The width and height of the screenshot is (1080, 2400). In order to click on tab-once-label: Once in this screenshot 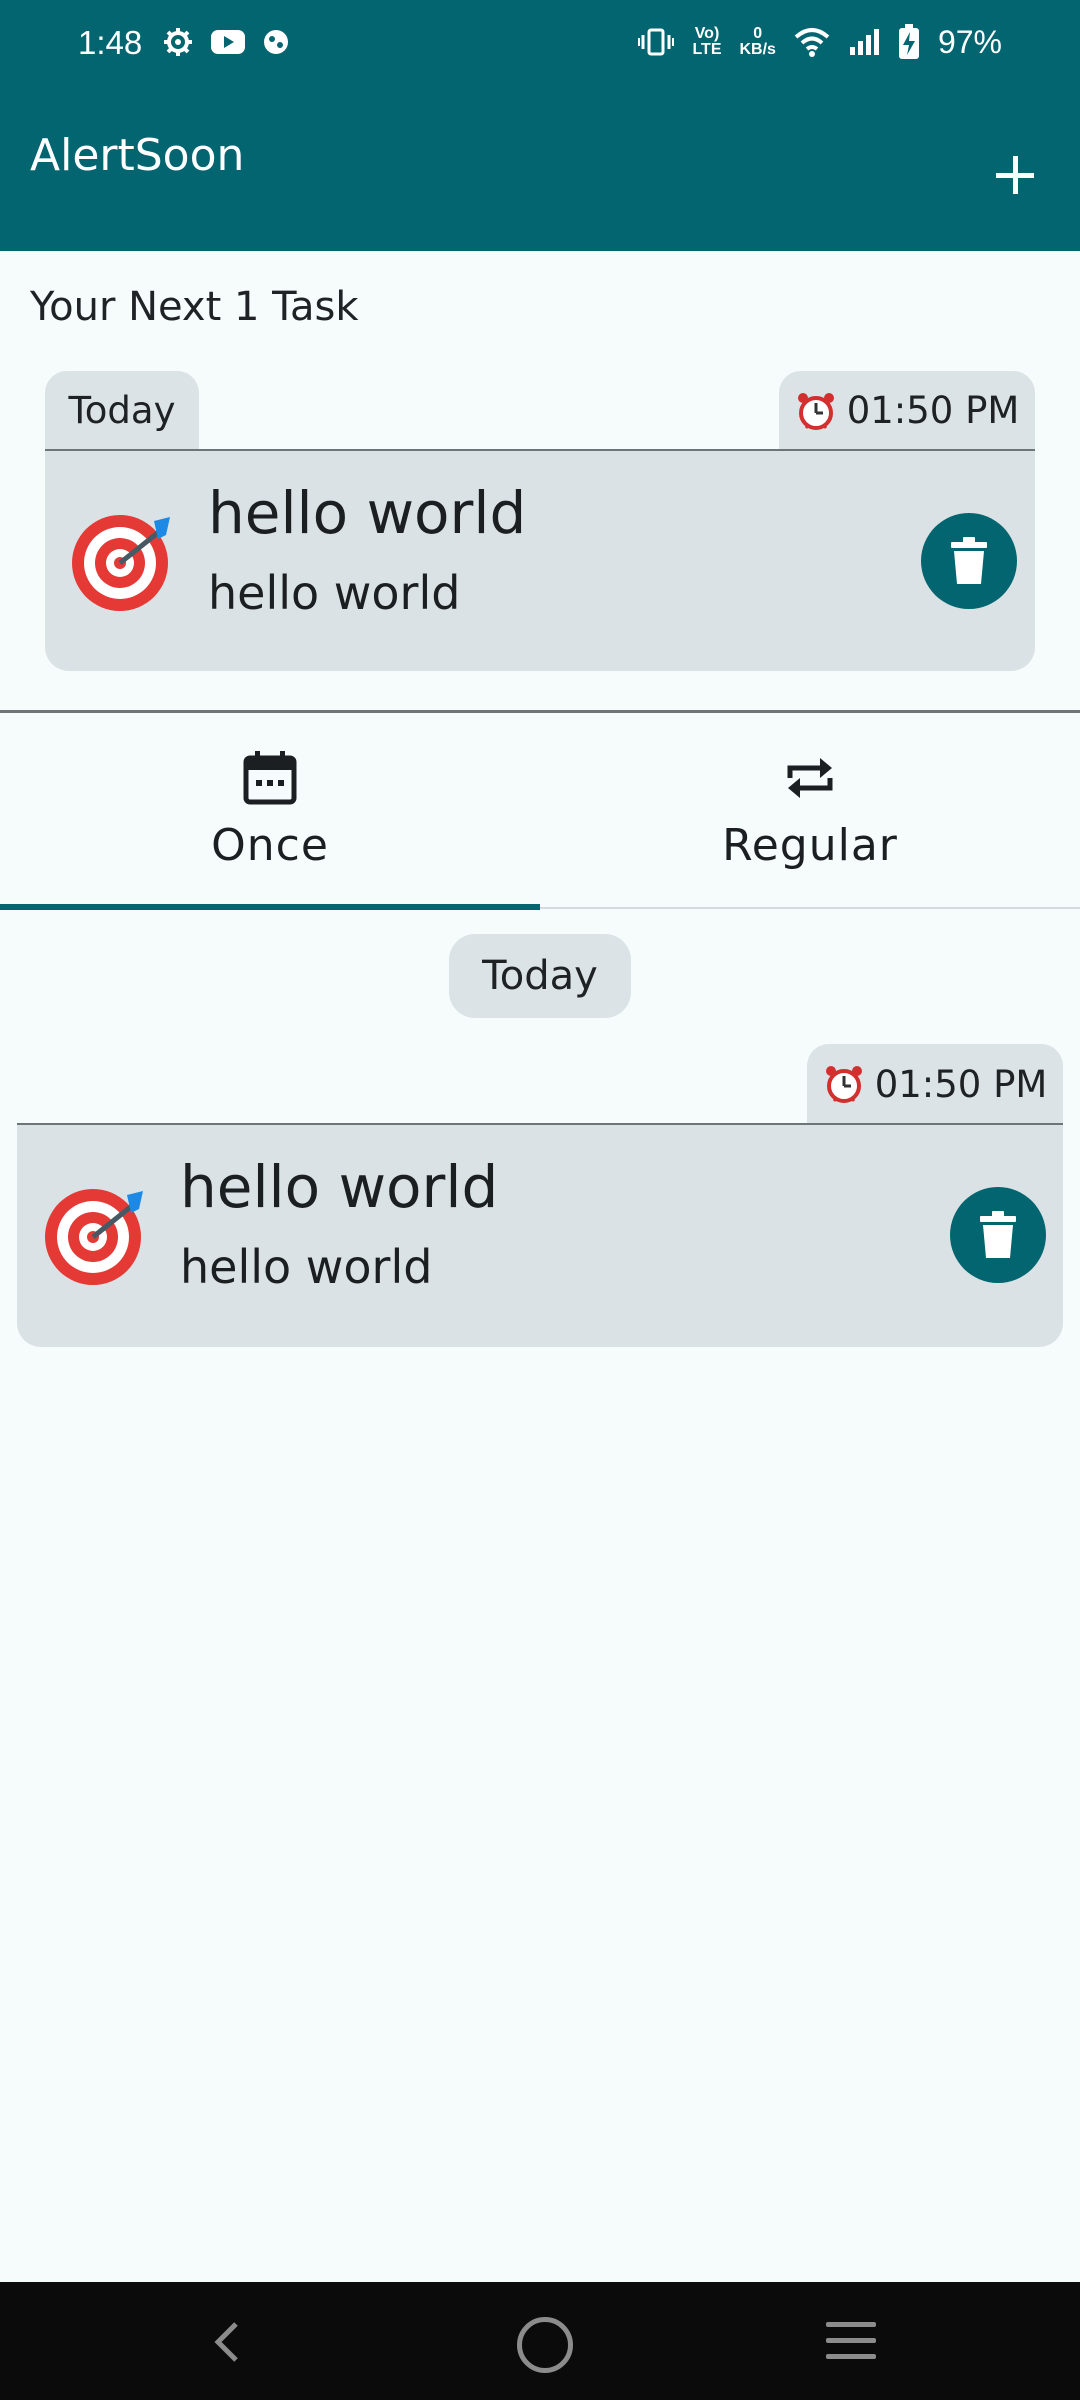, I will do `click(270, 845)`.